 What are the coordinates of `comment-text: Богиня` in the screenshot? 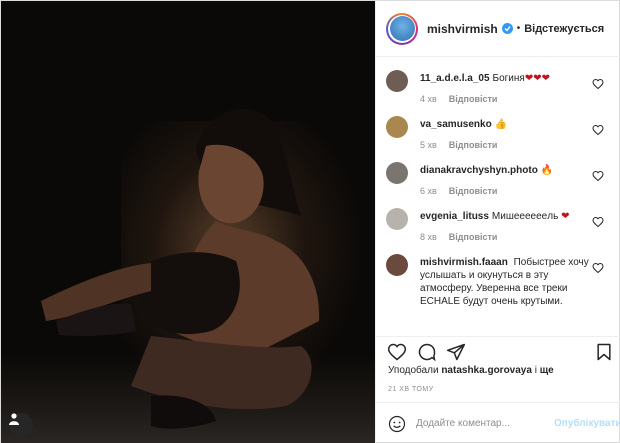 It's located at (508, 78).